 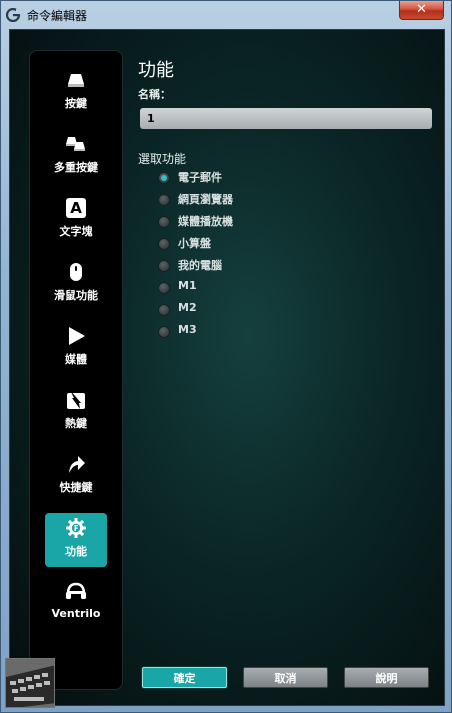 I want to click on radio-label: M1, so click(x=187, y=285).